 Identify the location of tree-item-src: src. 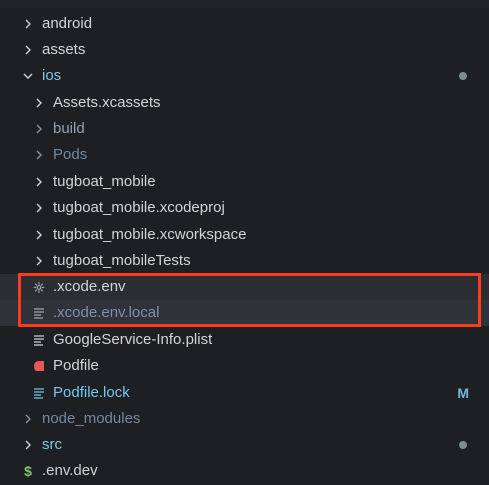
(244, 445).